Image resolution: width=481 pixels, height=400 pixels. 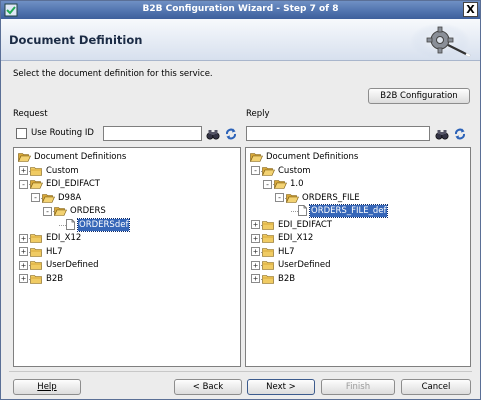 What do you see at coordinates (240, 10) in the screenshot?
I see `title-bar: B2B Configuration Wizard - Step 7 of 8 X` at bounding box center [240, 10].